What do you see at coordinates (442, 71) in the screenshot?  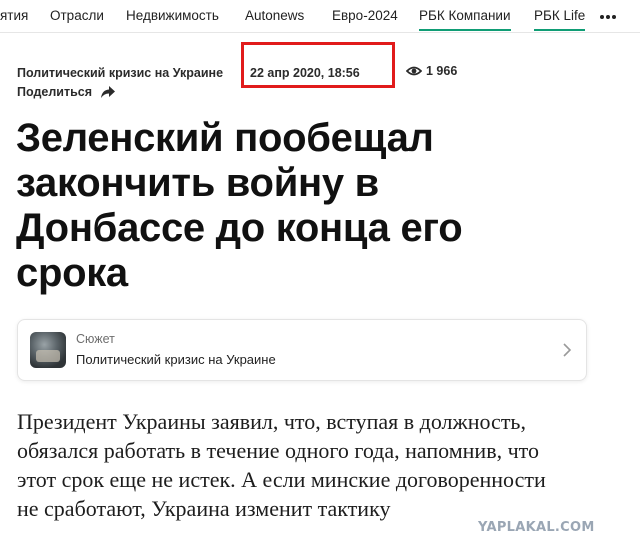 I see `views-count: 1 966` at bounding box center [442, 71].